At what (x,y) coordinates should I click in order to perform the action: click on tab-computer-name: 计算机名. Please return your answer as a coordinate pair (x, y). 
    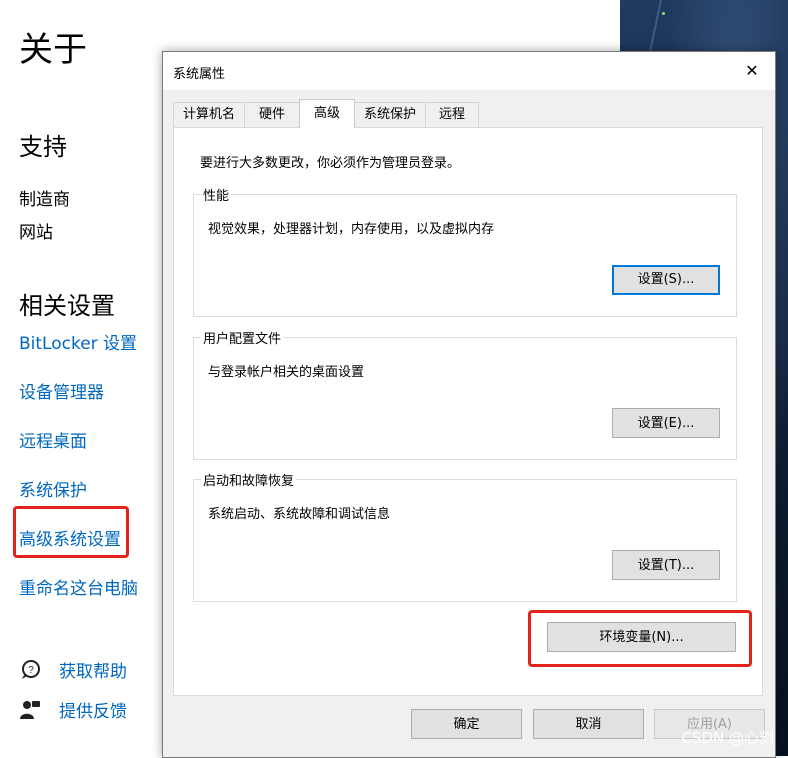
    Looking at the image, I should click on (209, 114).